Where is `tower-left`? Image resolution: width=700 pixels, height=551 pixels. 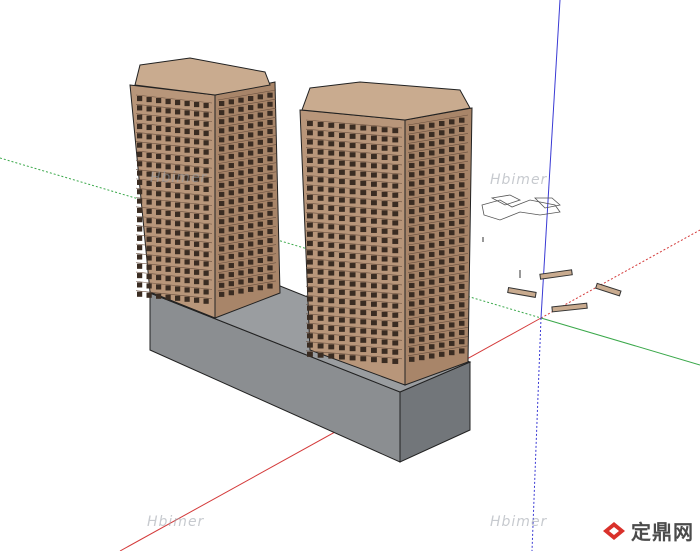
tower-left is located at coordinates (205, 188).